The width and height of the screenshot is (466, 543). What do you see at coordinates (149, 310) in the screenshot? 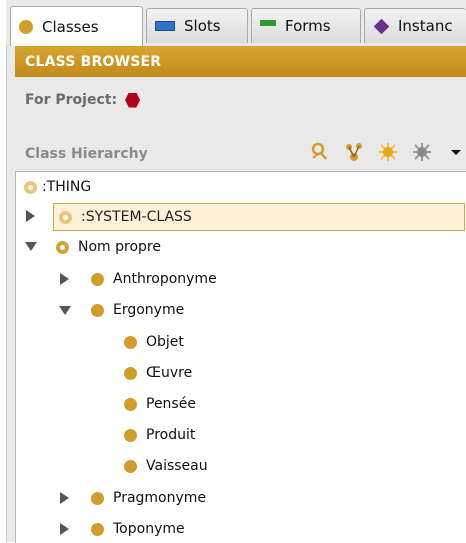
I see `tree-node-label: Ergonyme` at bounding box center [149, 310].